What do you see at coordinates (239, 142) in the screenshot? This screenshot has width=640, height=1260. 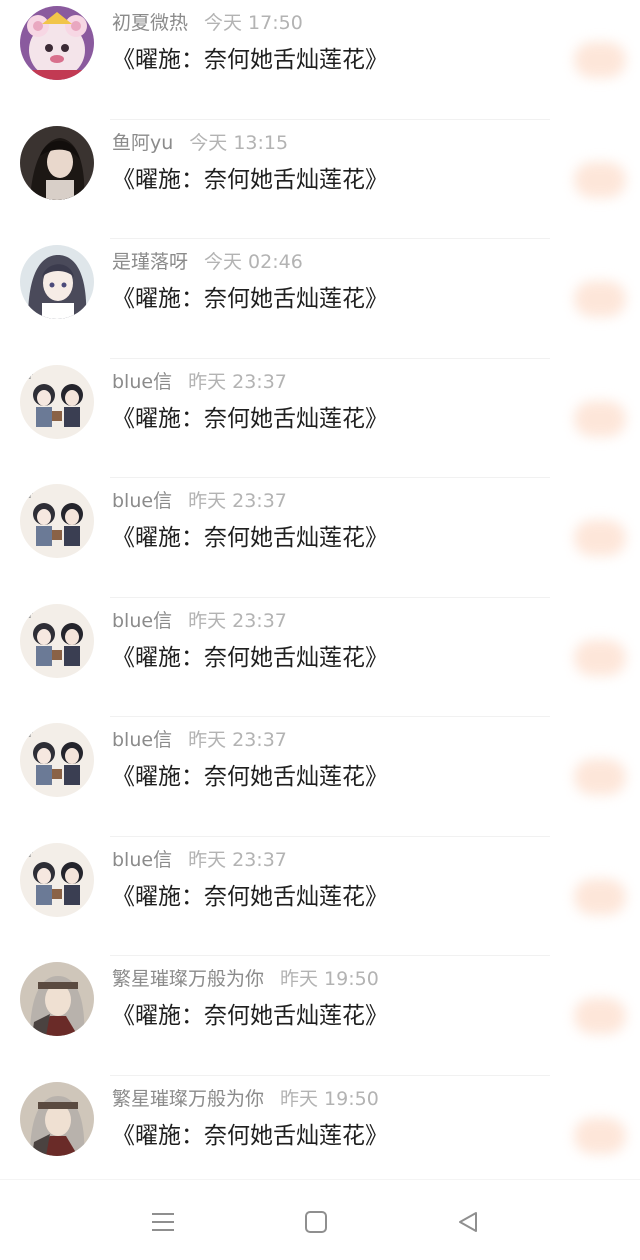 I see `timestamp: 今天 13:15` at bounding box center [239, 142].